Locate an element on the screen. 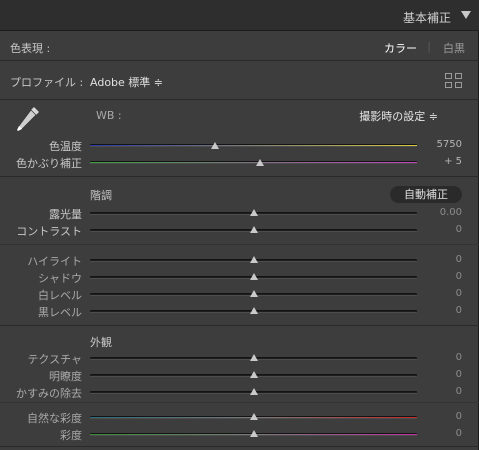  blacks-value: 0 is located at coordinates (442, 310).